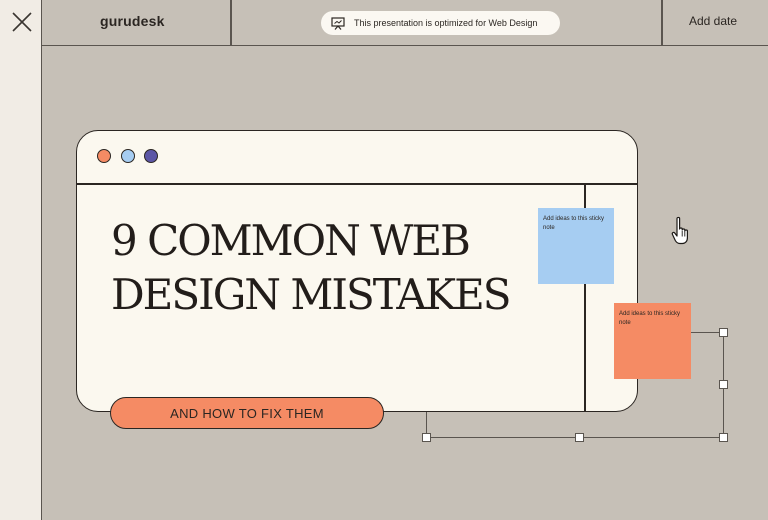 Image resolution: width=768 pixels, height=520 pixels. What do you see at coordinates (247, 413) in the screenshot?
I see `cta-button: AND HOW TO FIX THEM` at bounding box center [247, 413].